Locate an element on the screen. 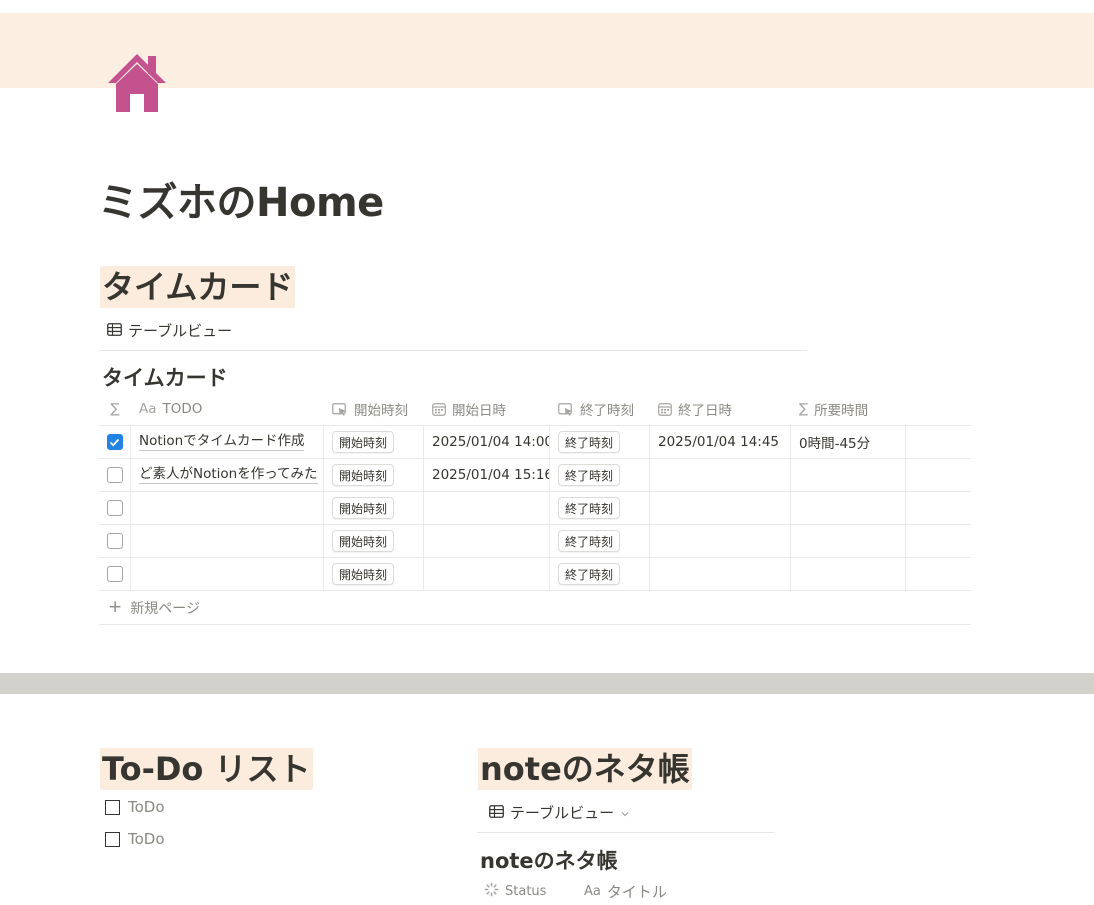  timecard-view-divider is located at coordinates (453, 350).